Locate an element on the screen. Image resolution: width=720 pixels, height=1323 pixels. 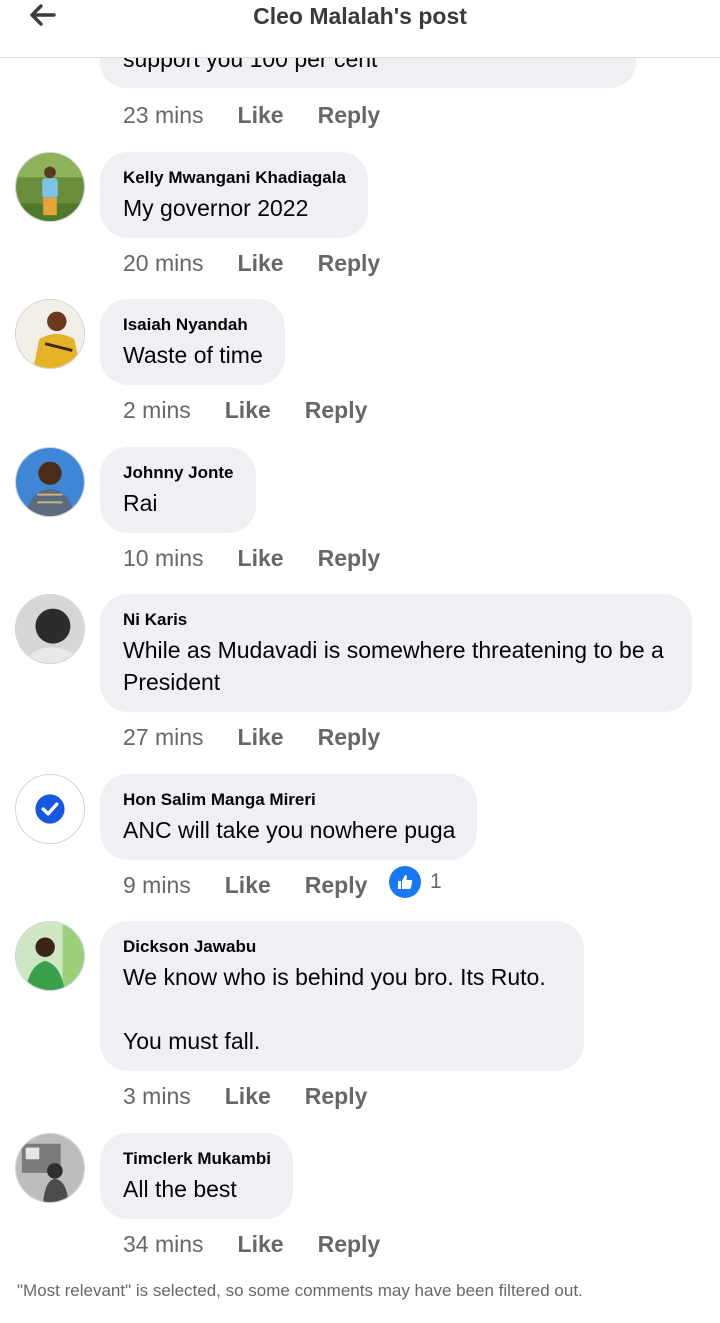
comment-text: ANC will take you nowhere puga is located at coordinates (289, 830).